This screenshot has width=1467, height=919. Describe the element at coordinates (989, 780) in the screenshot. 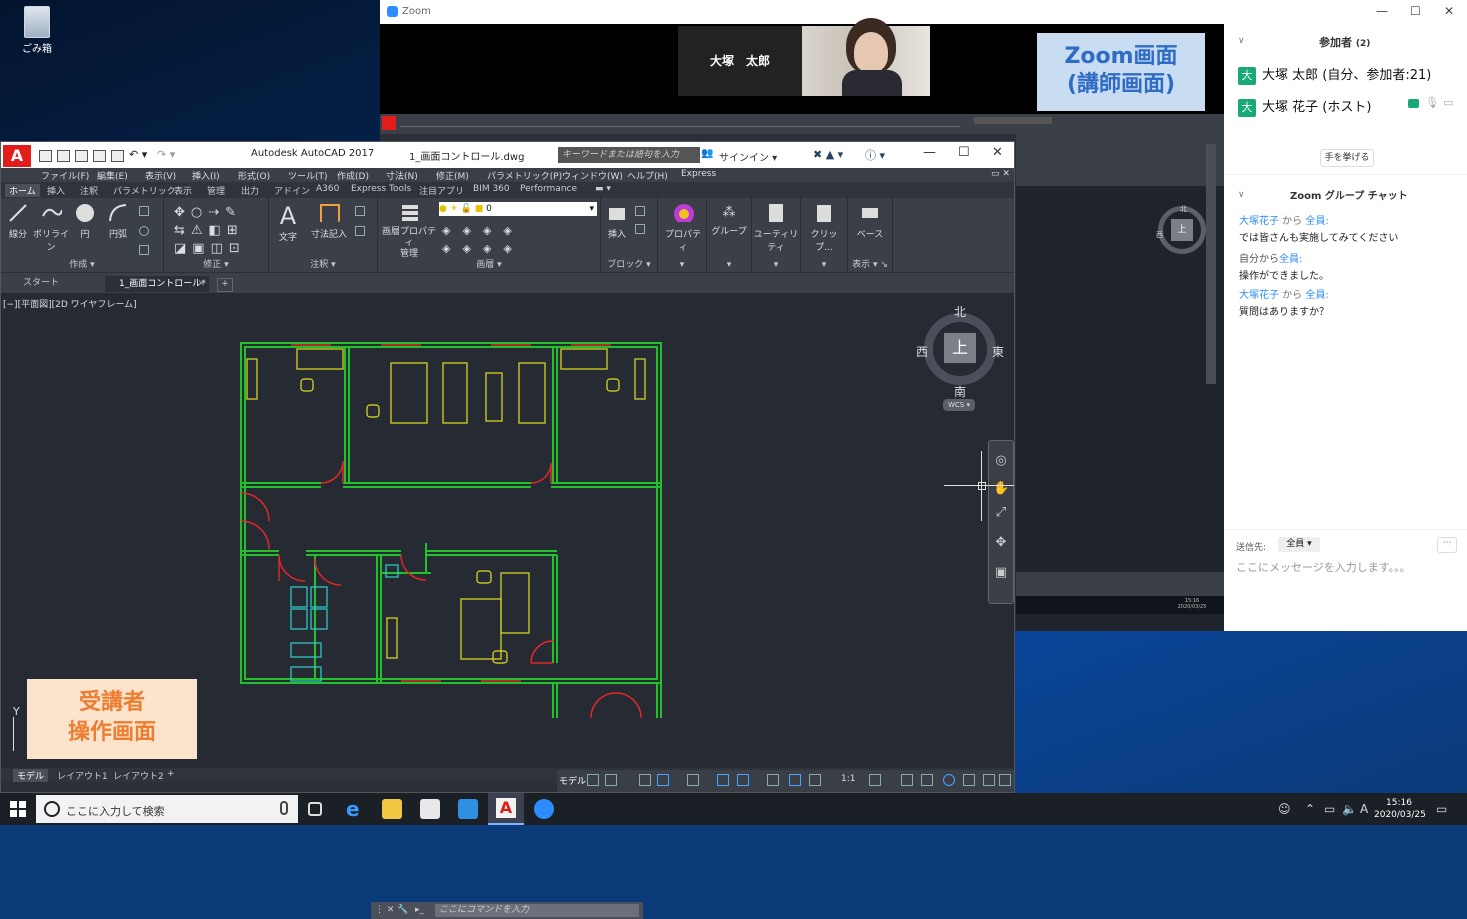

I see `fullscreen-icon` at that location.